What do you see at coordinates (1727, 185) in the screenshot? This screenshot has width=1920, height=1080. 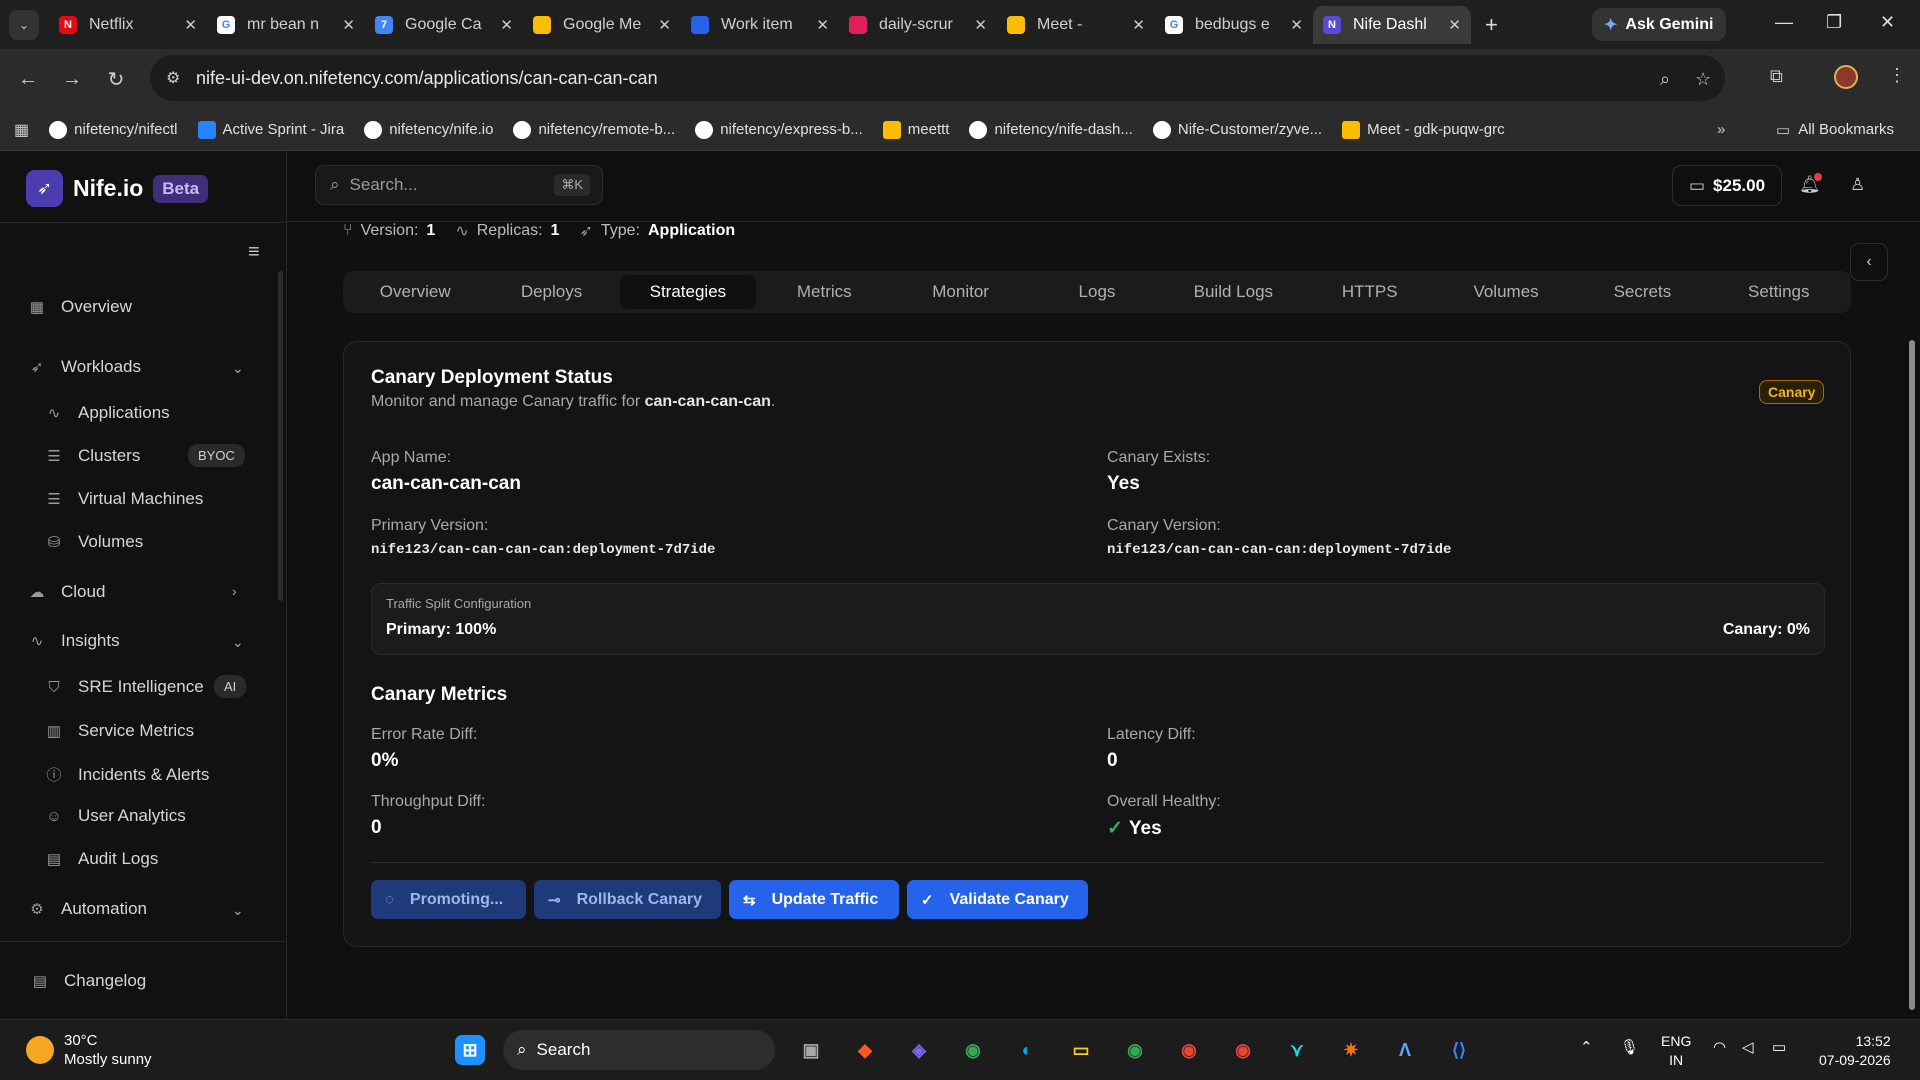 I see `balance-button: ▭ $25.00` at bounding box center [1727, 185].